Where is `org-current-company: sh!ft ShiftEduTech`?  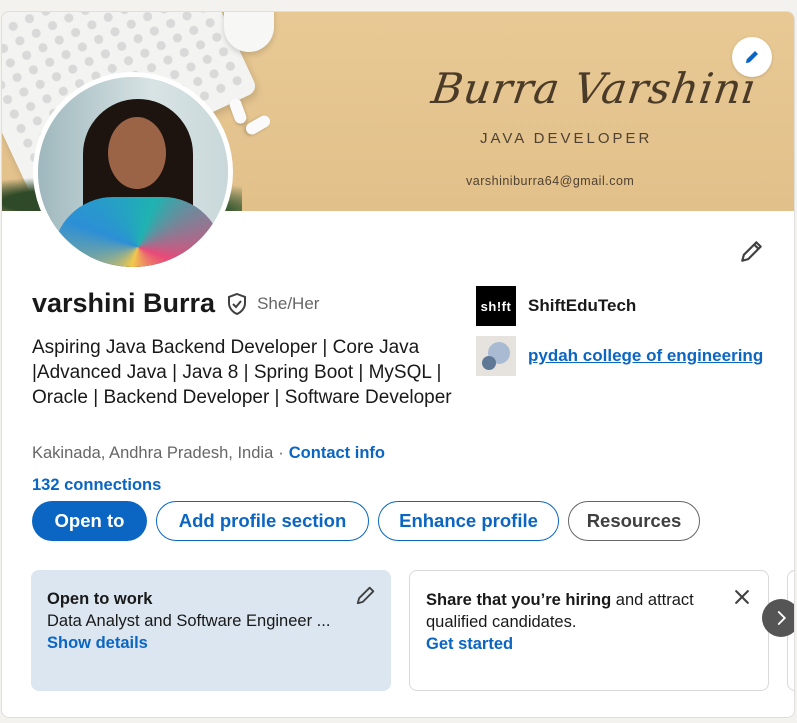
org-current-company: sh!ft ShiftEduTech is located at coordinates (556, 306).